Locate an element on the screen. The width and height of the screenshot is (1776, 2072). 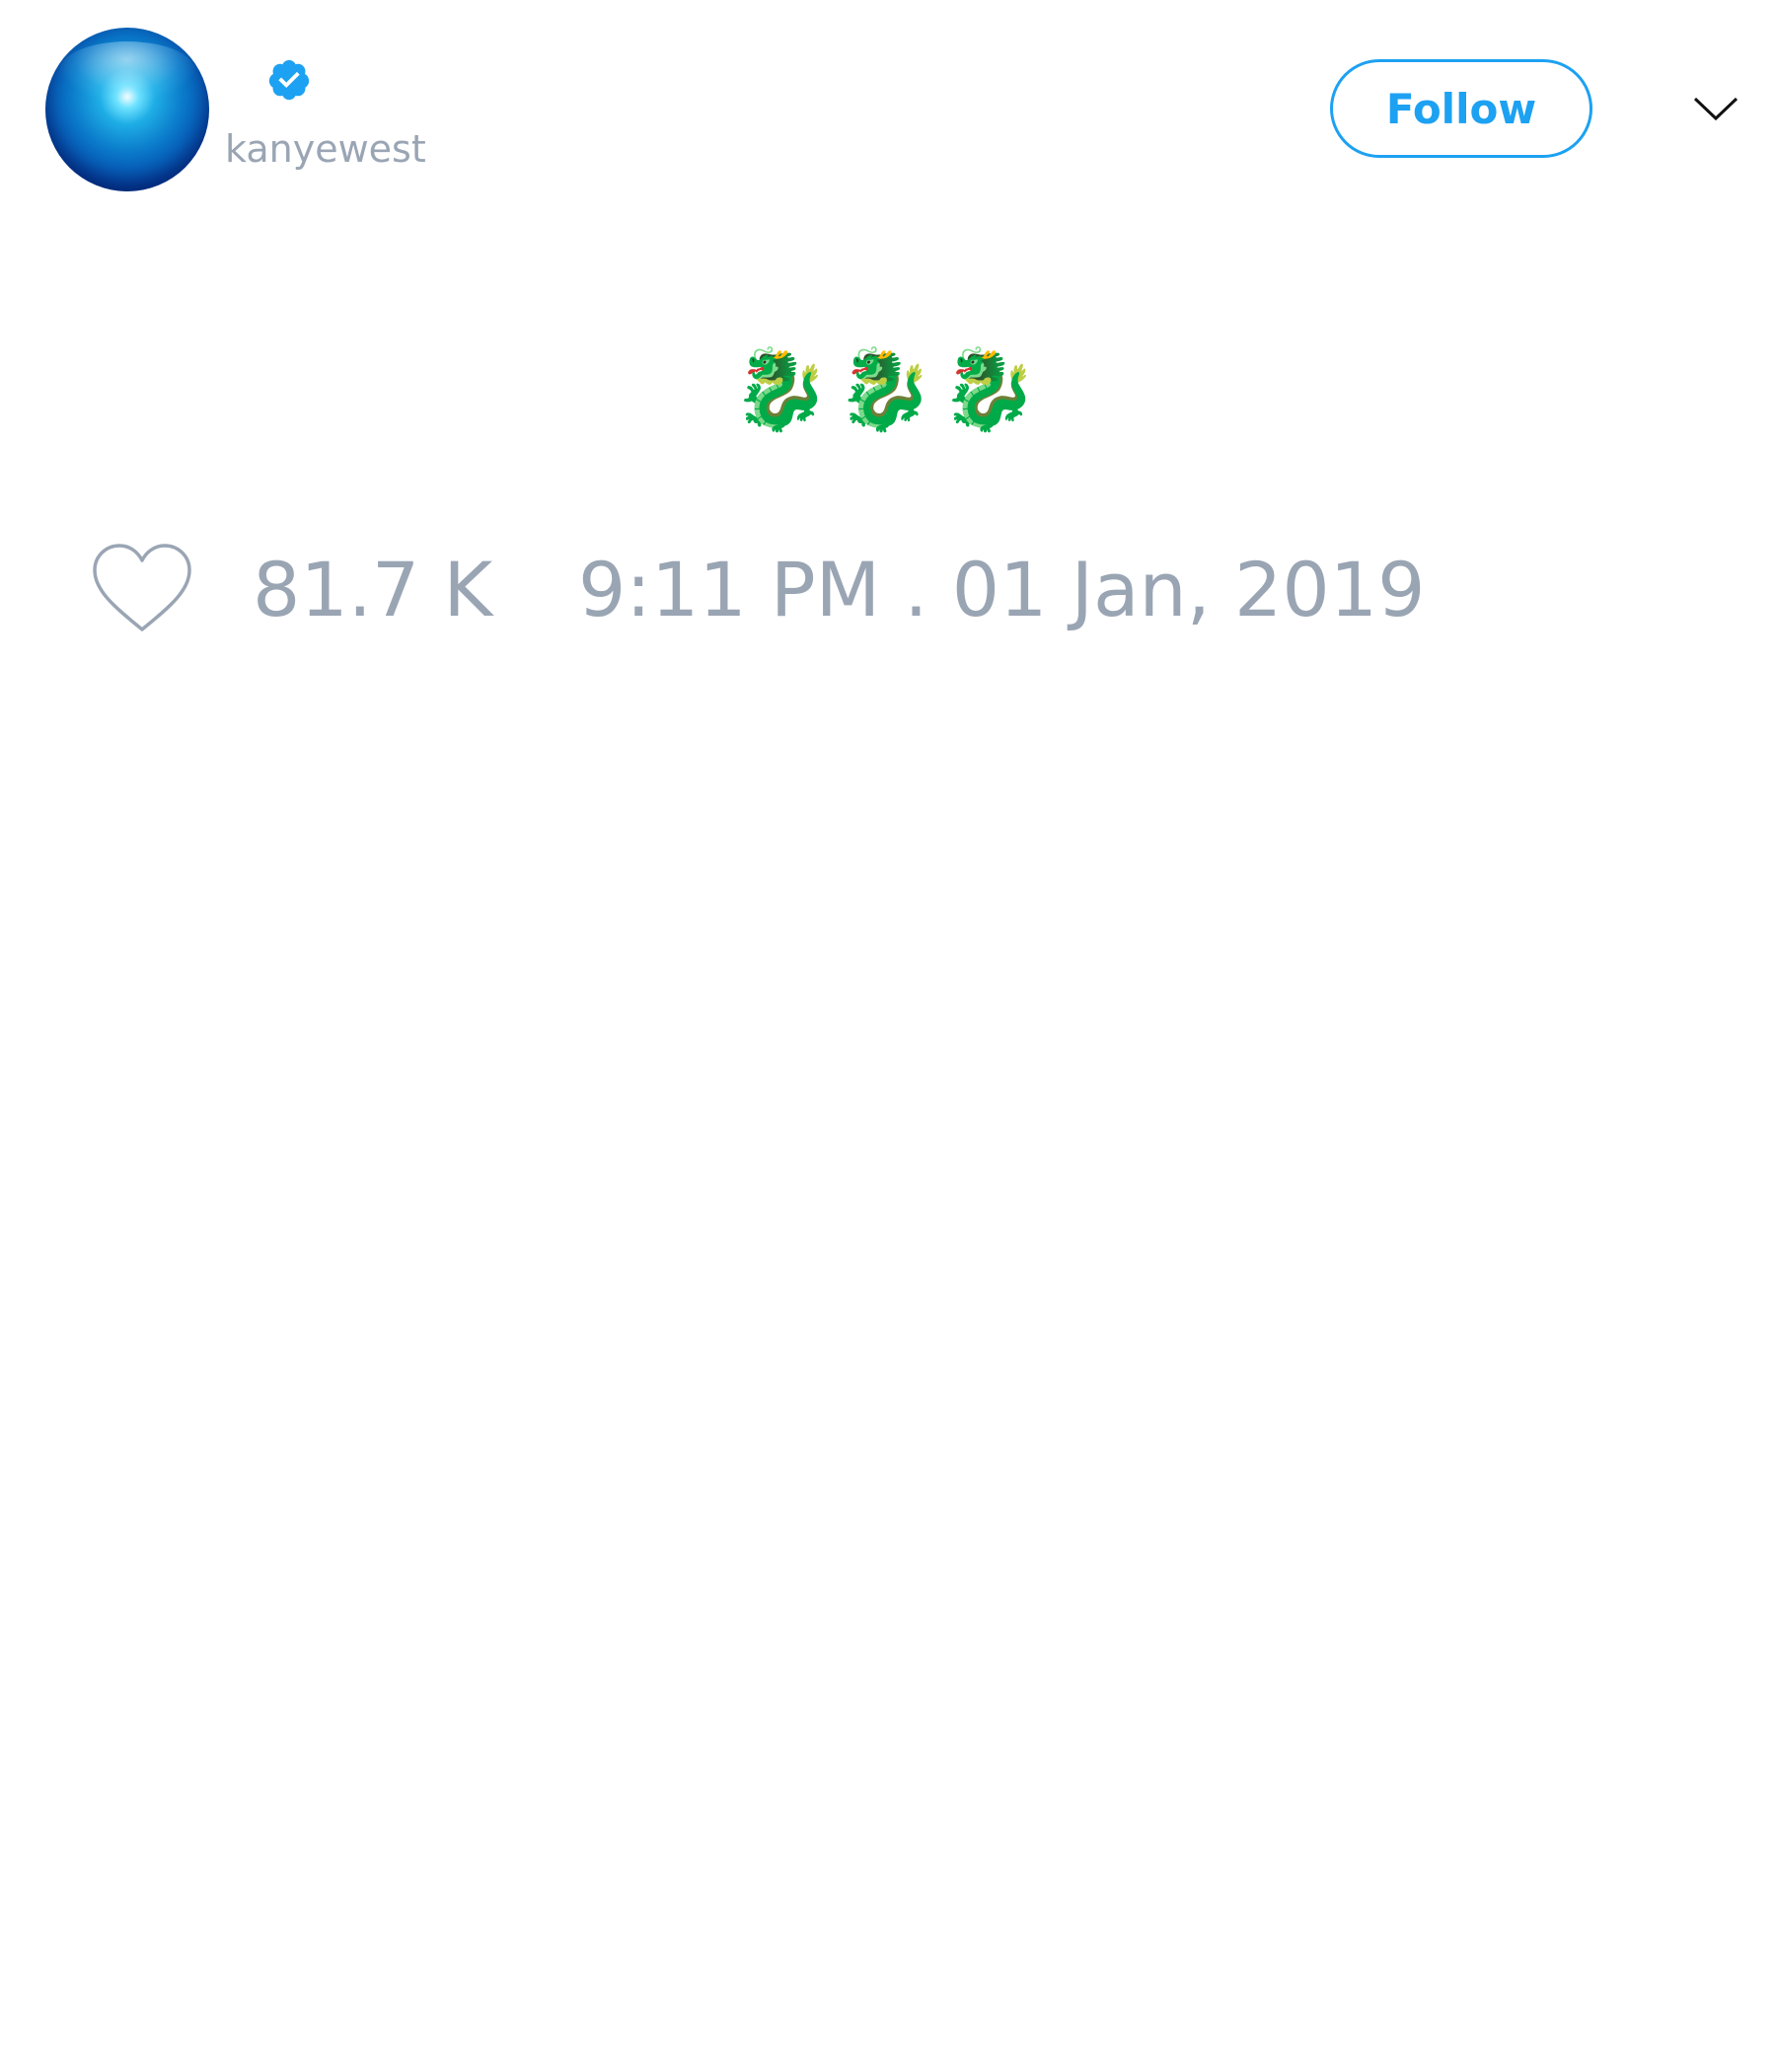
chevron-down-icon is located at coordinates (1716, 109).